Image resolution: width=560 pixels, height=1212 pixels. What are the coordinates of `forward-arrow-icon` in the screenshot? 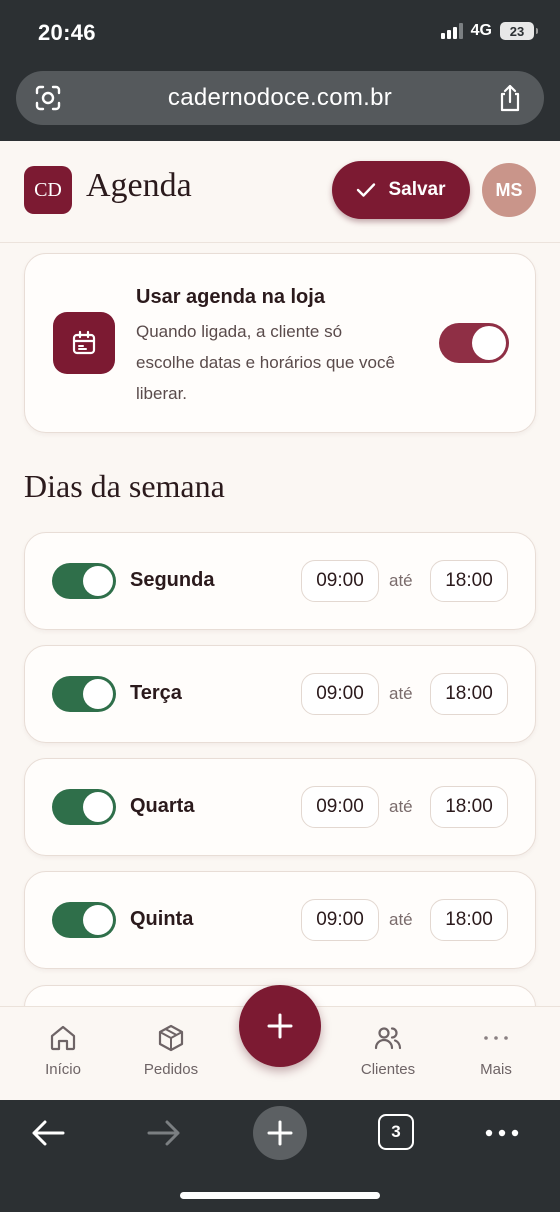 It's located at (163, 1133).